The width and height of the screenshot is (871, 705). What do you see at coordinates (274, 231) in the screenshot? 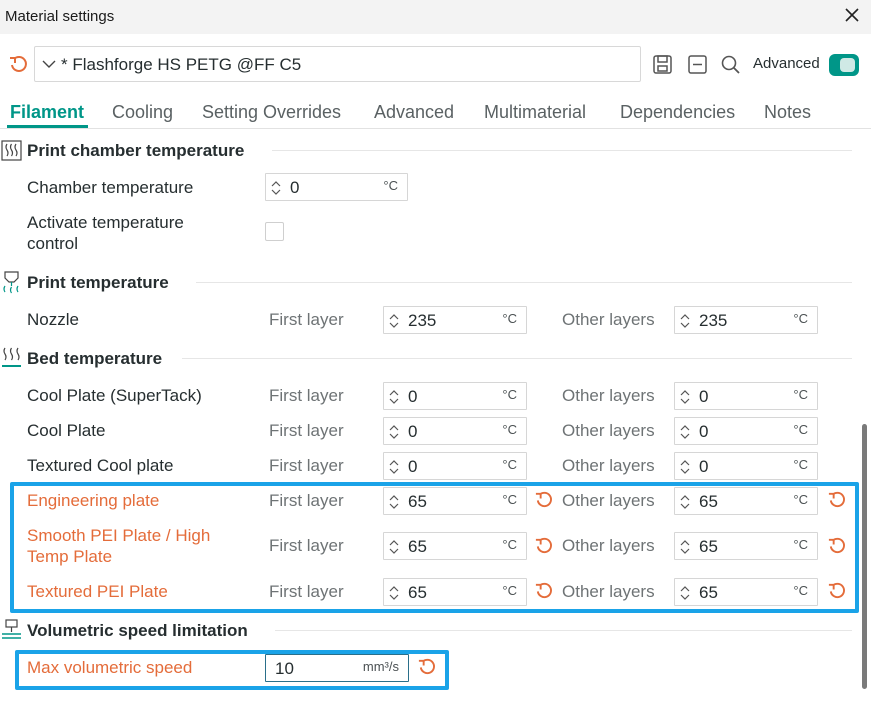
I see `activate-temperature-checkbox` at bounding box center [274, 231].